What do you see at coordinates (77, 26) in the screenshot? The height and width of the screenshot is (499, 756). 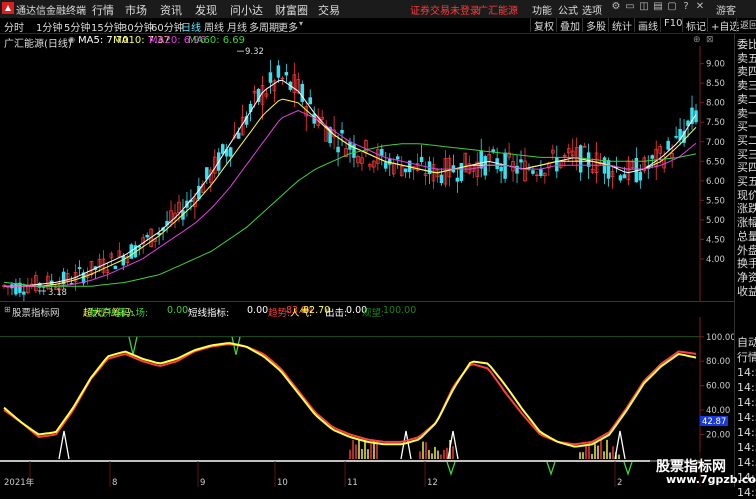 I see `period-5min: 5分钟` at bounding box center [77, 26].